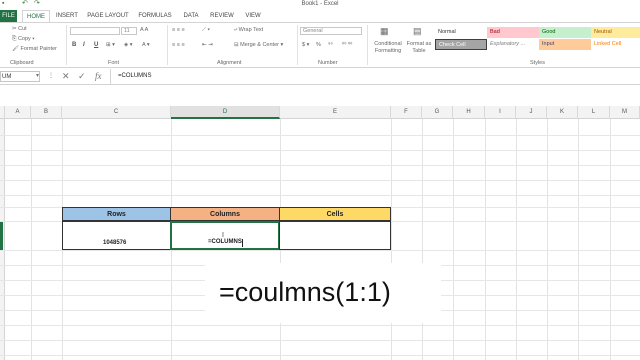 The height and width of the screenshot is (360, 640). I want to click on number-format-combo: General, so click(331, 31).